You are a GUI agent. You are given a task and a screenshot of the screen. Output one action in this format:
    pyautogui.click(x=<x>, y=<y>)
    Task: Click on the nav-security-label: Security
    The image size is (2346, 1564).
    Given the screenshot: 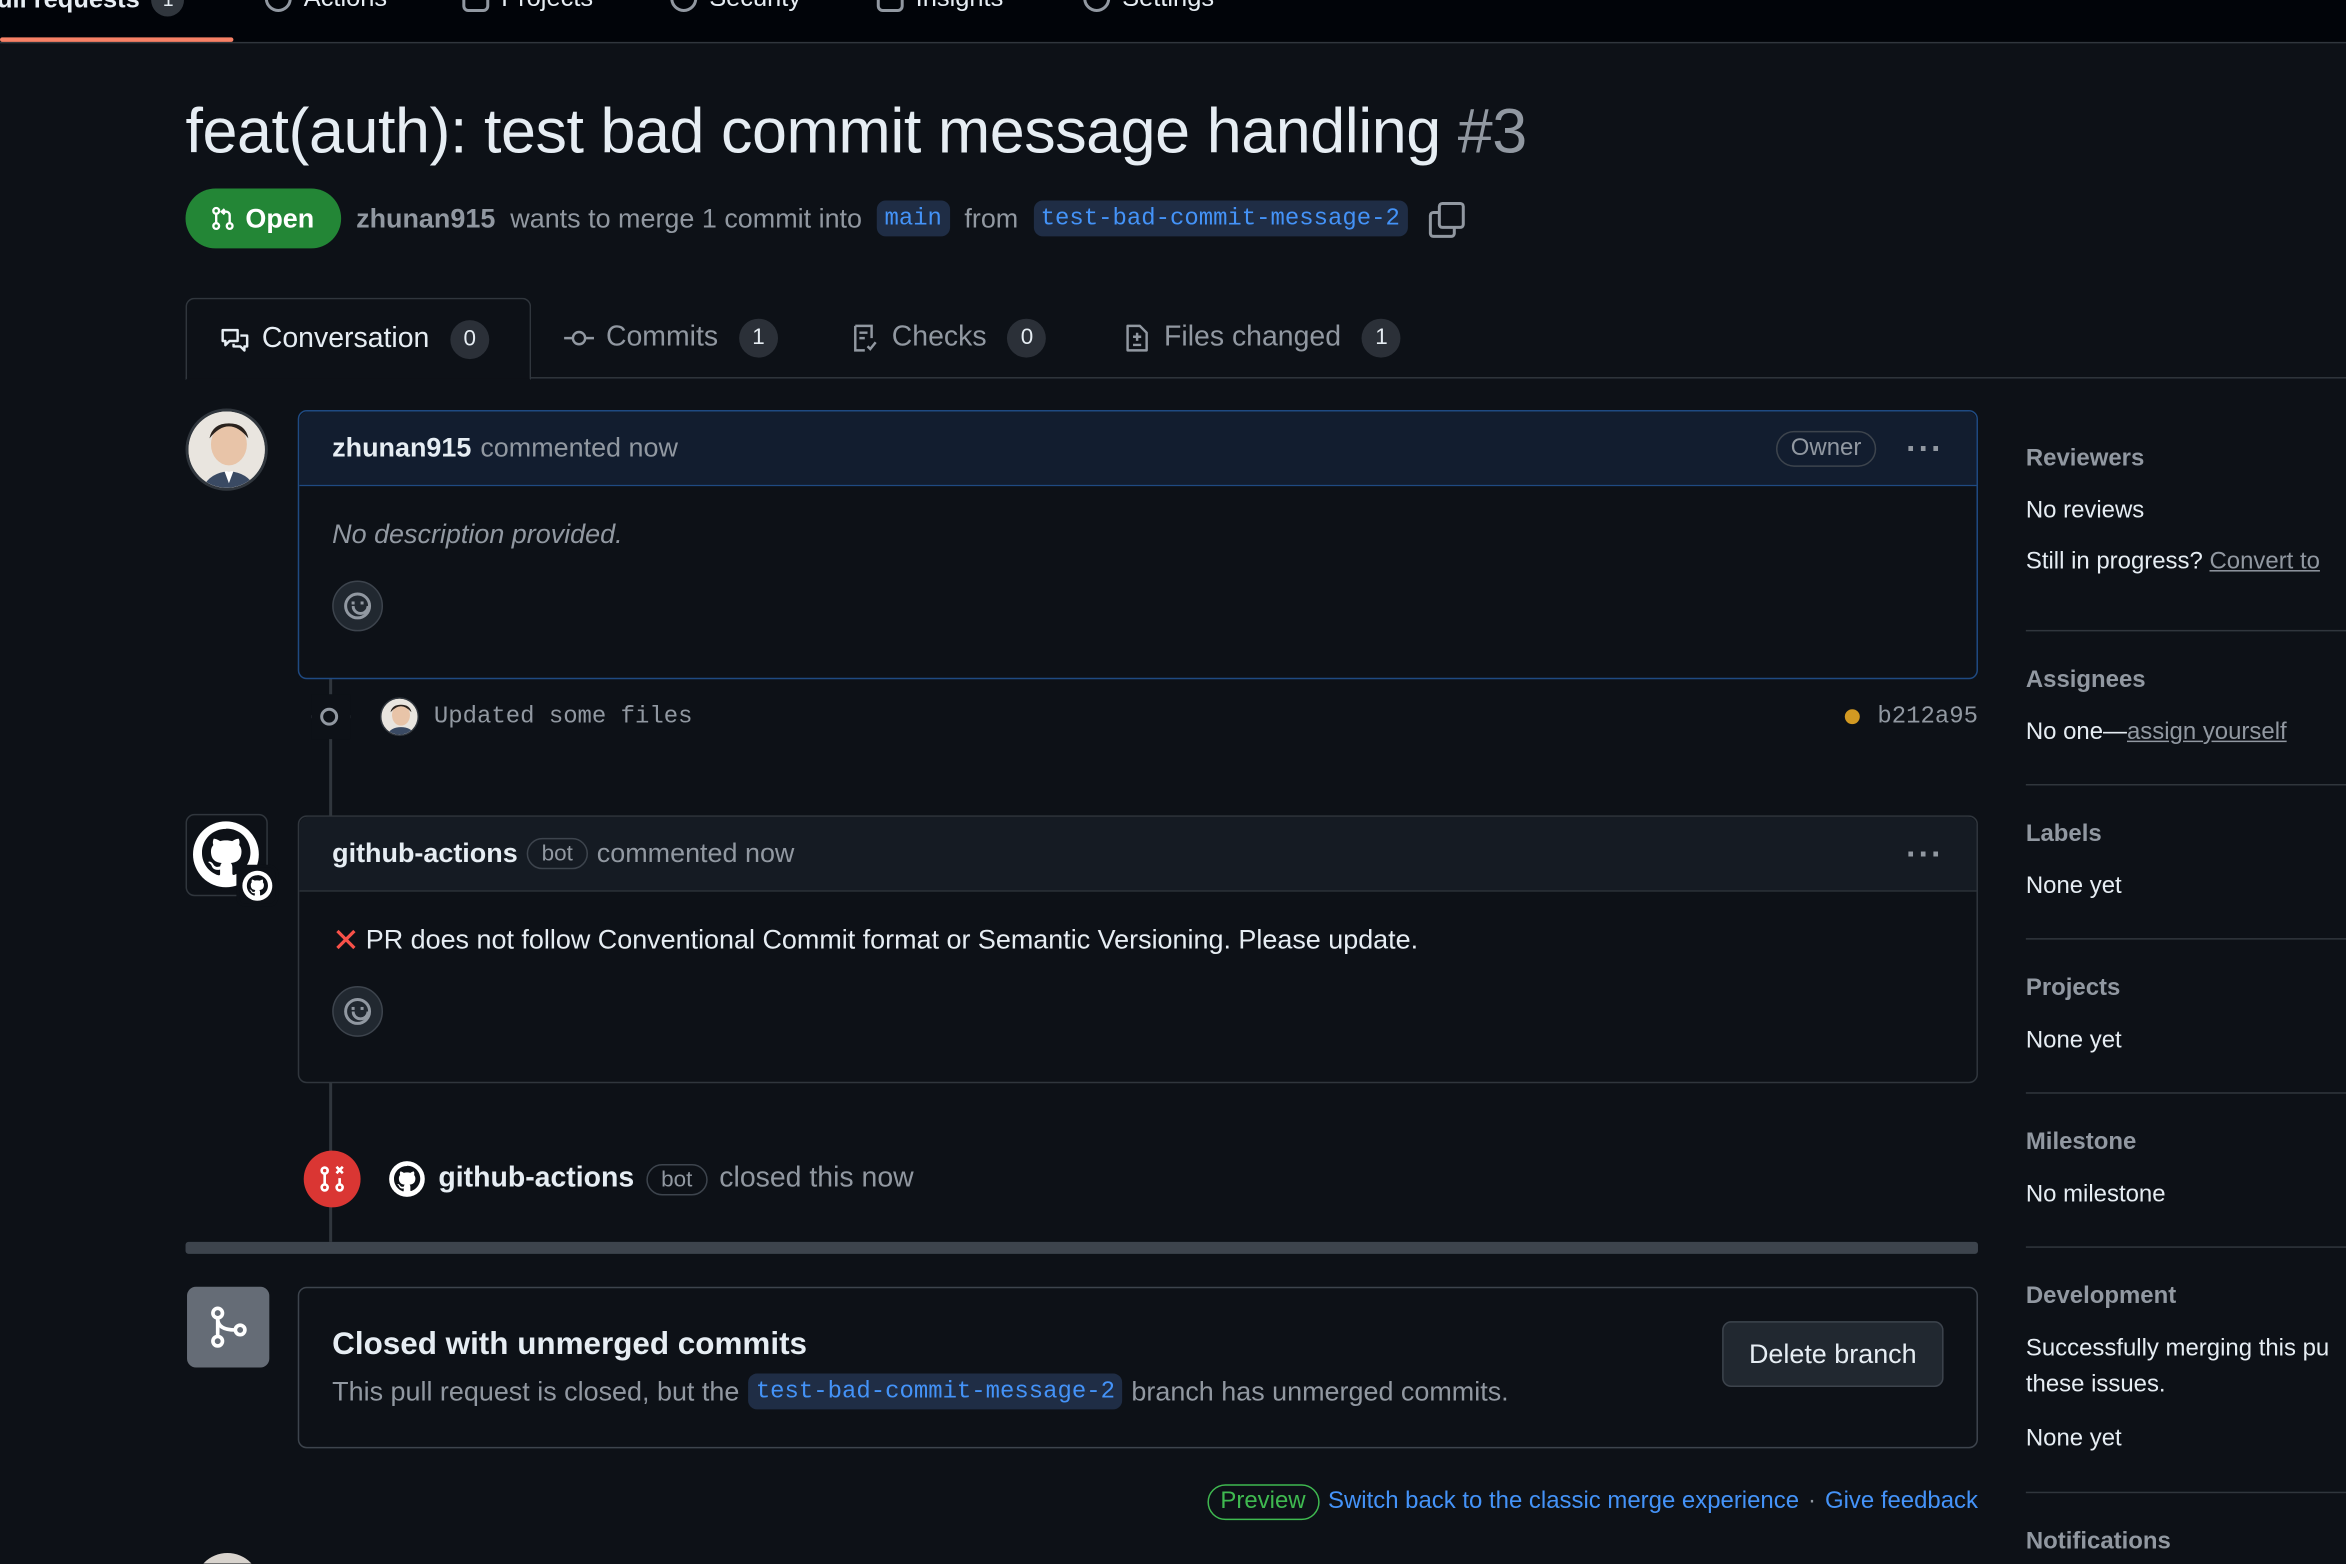 What is the action you would take?
    pyautogui.click(x=755, y=6)
    